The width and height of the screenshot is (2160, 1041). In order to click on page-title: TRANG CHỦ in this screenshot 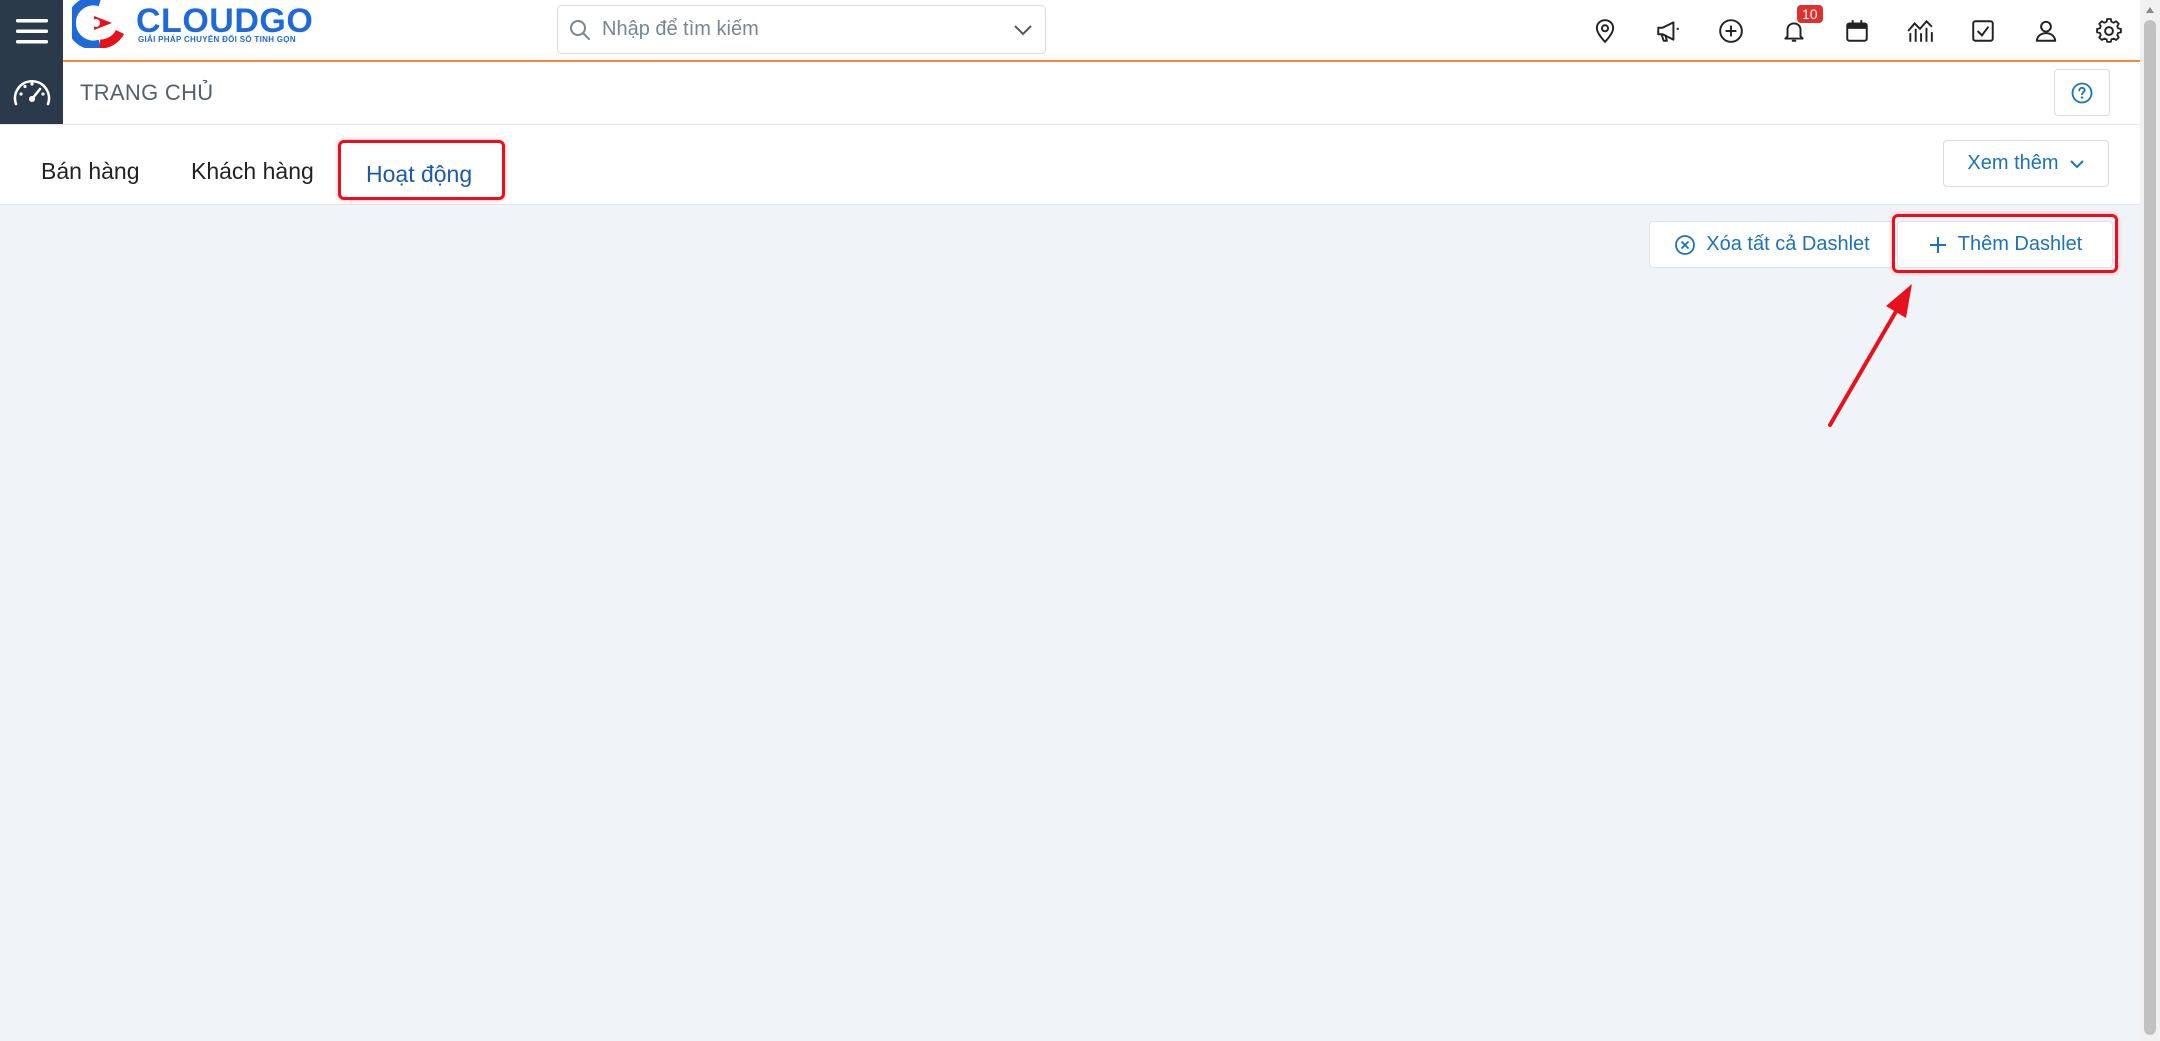, I will do `click(147, 92)`.